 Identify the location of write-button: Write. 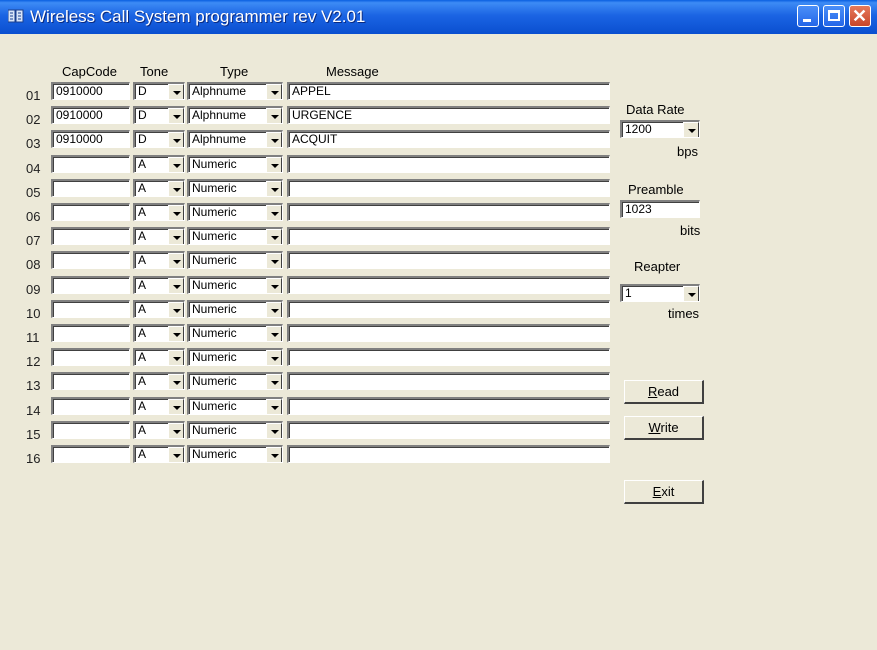
(664, 428).